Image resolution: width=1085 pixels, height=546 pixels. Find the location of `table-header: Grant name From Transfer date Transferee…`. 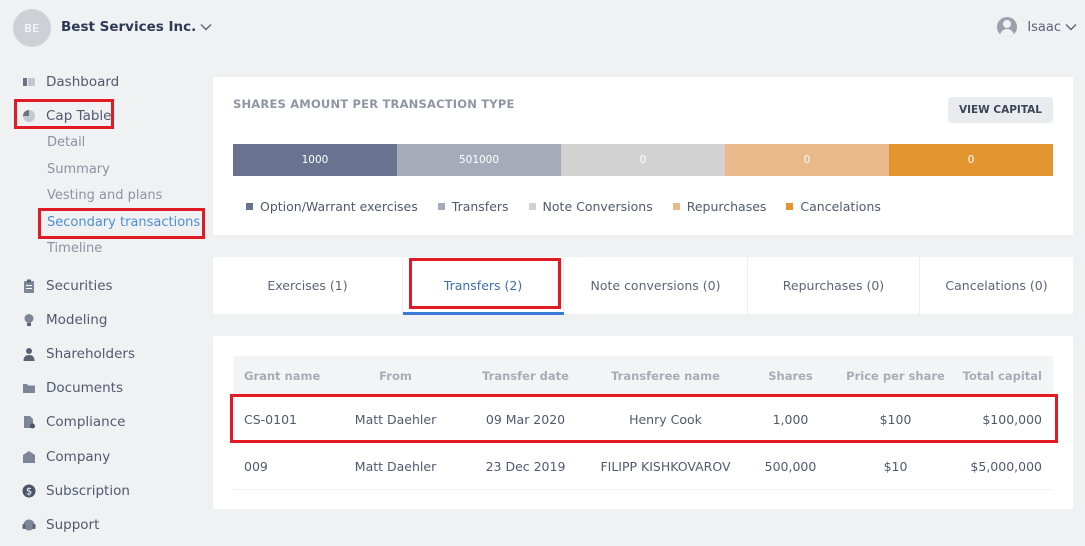

table-header: Grant name From Transfer date Transferee… is located at coordinates (643, 376).